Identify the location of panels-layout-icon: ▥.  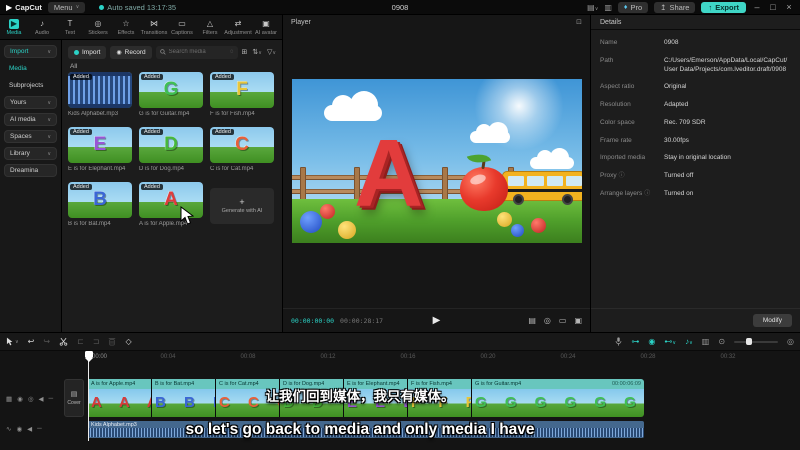
(608, 7).